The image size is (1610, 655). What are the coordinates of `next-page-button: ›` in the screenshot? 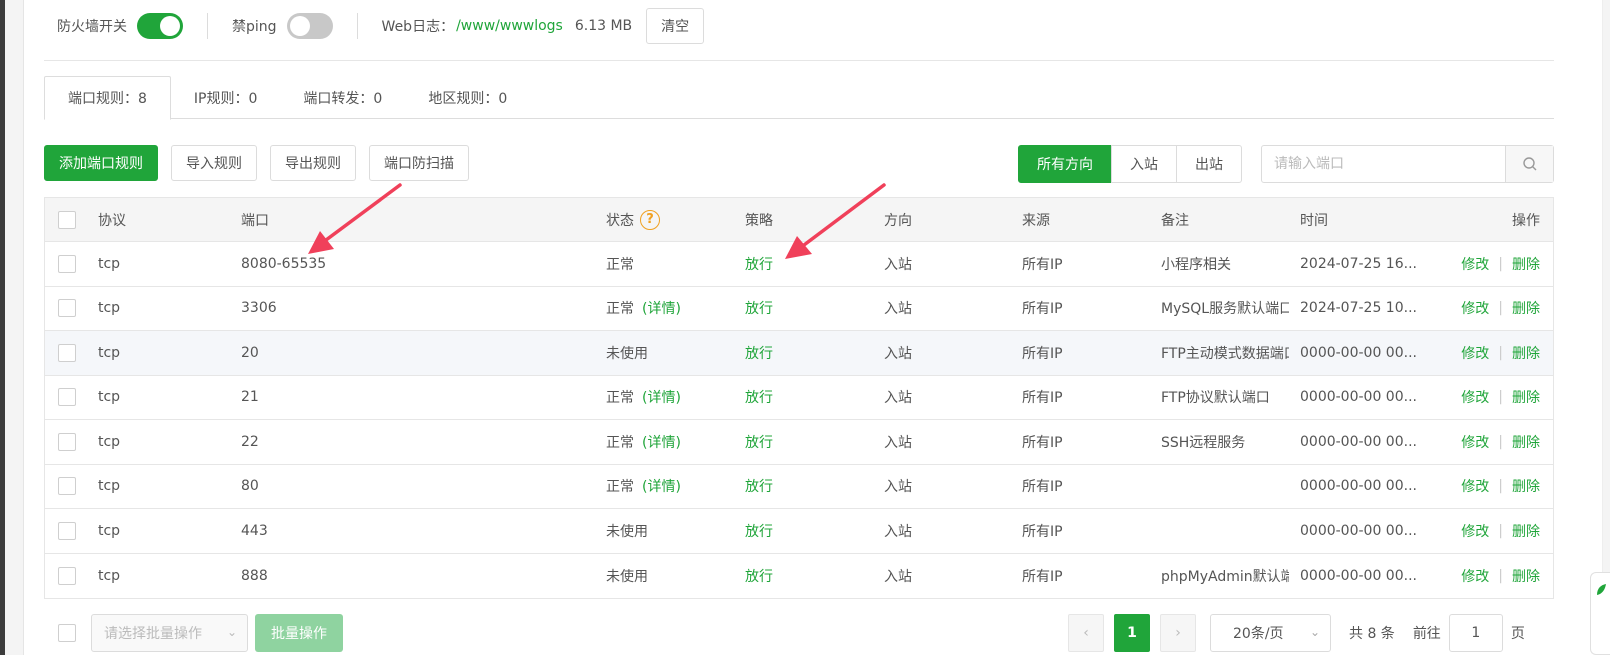 It's located at (1178, 633).